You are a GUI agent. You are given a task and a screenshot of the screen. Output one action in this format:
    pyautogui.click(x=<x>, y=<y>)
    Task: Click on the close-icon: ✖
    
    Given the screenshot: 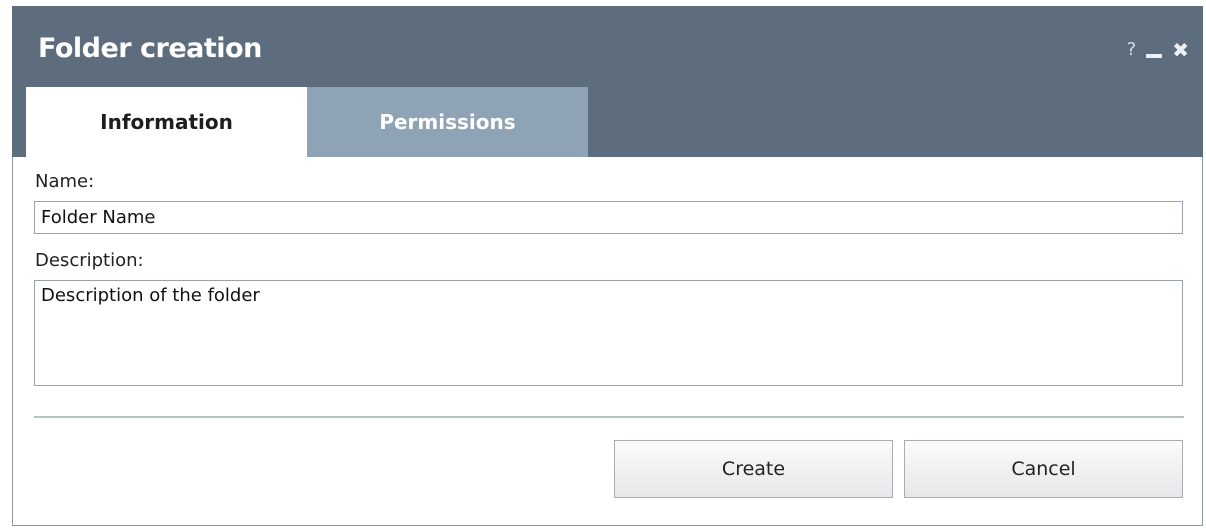 What is the action you would take?
    pyautogui.click(x=1180, y=50)
    